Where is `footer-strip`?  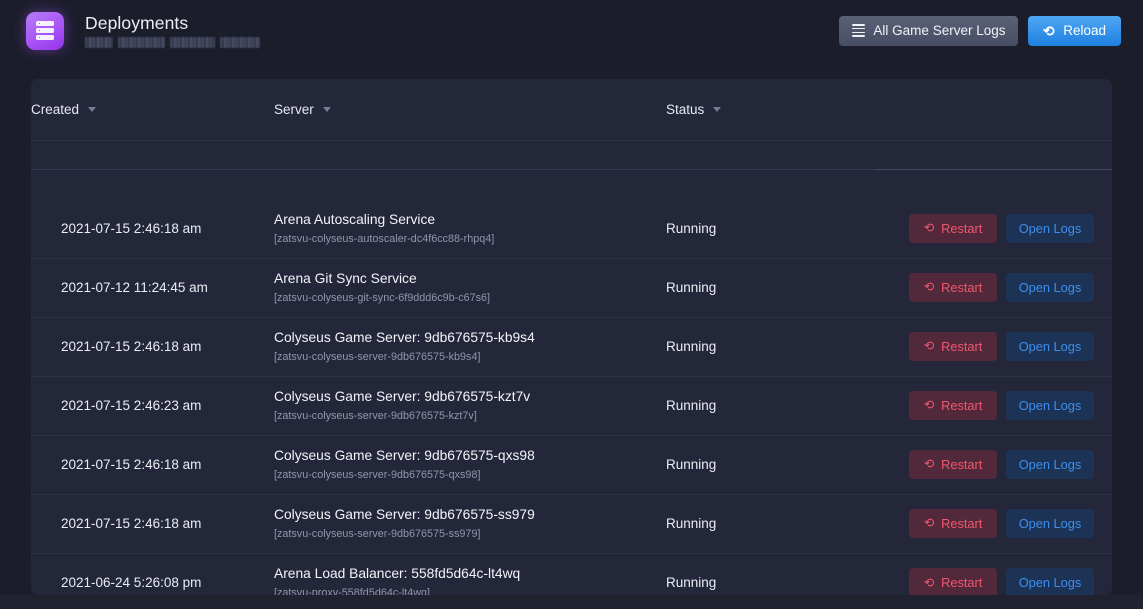
footer-strip is located at coordinates (571, 602).